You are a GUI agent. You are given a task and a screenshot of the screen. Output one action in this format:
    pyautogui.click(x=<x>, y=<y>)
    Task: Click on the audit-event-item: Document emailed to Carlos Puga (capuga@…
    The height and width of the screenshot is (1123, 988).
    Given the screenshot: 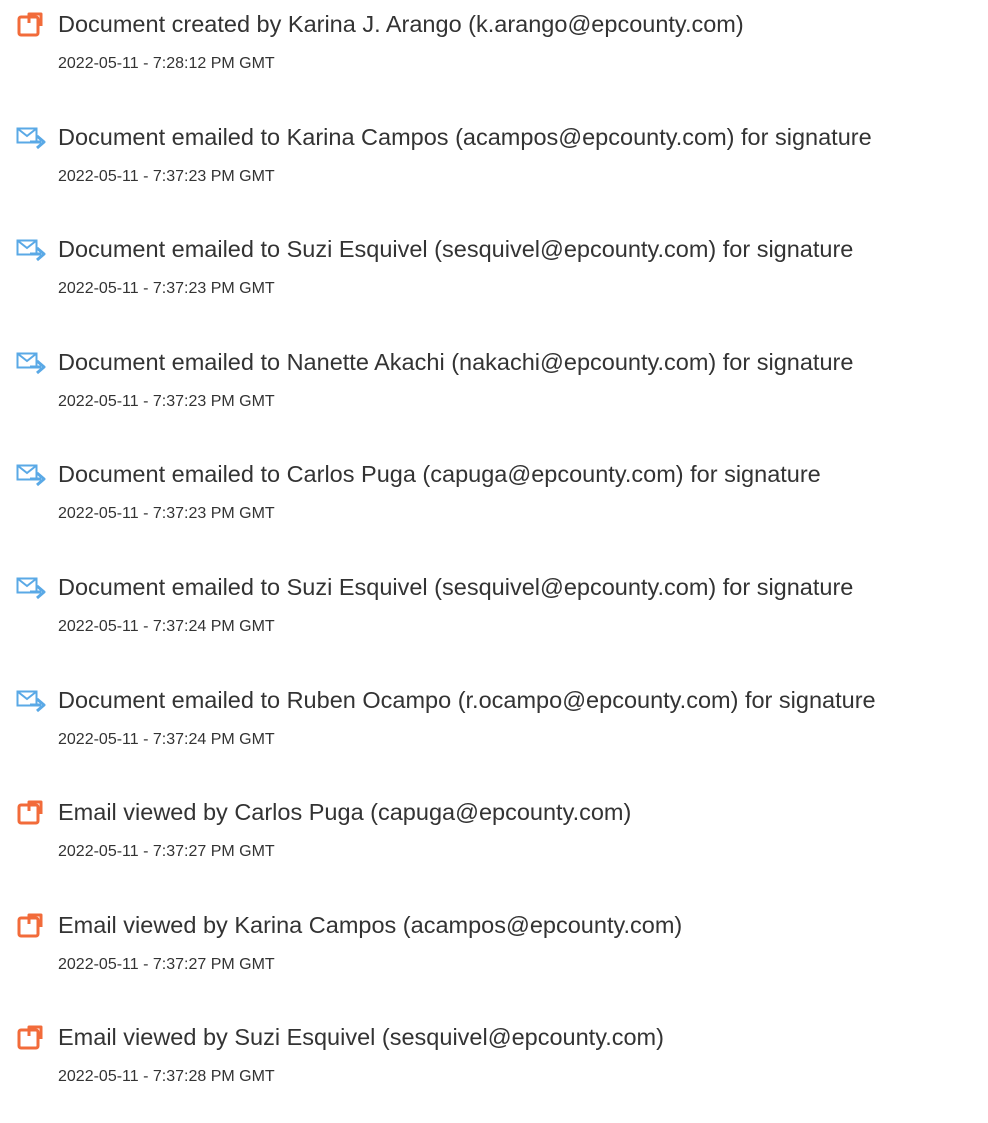 What is the action you would take?
    pyautogui.click(x=494, y=510)
    